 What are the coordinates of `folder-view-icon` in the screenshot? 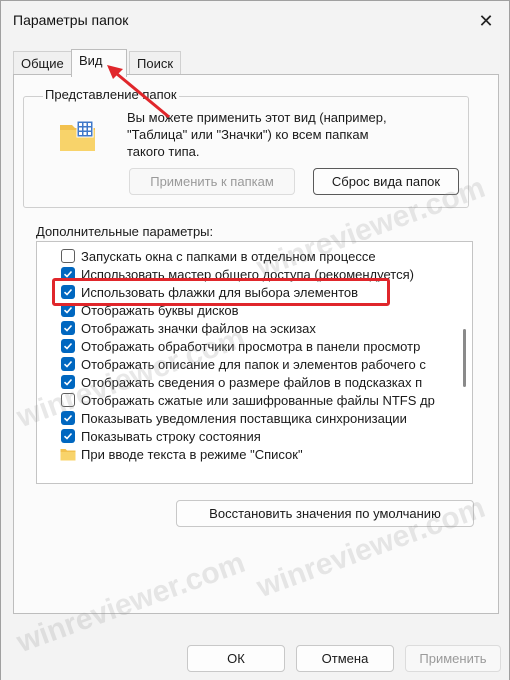 It's located at (77, 135).